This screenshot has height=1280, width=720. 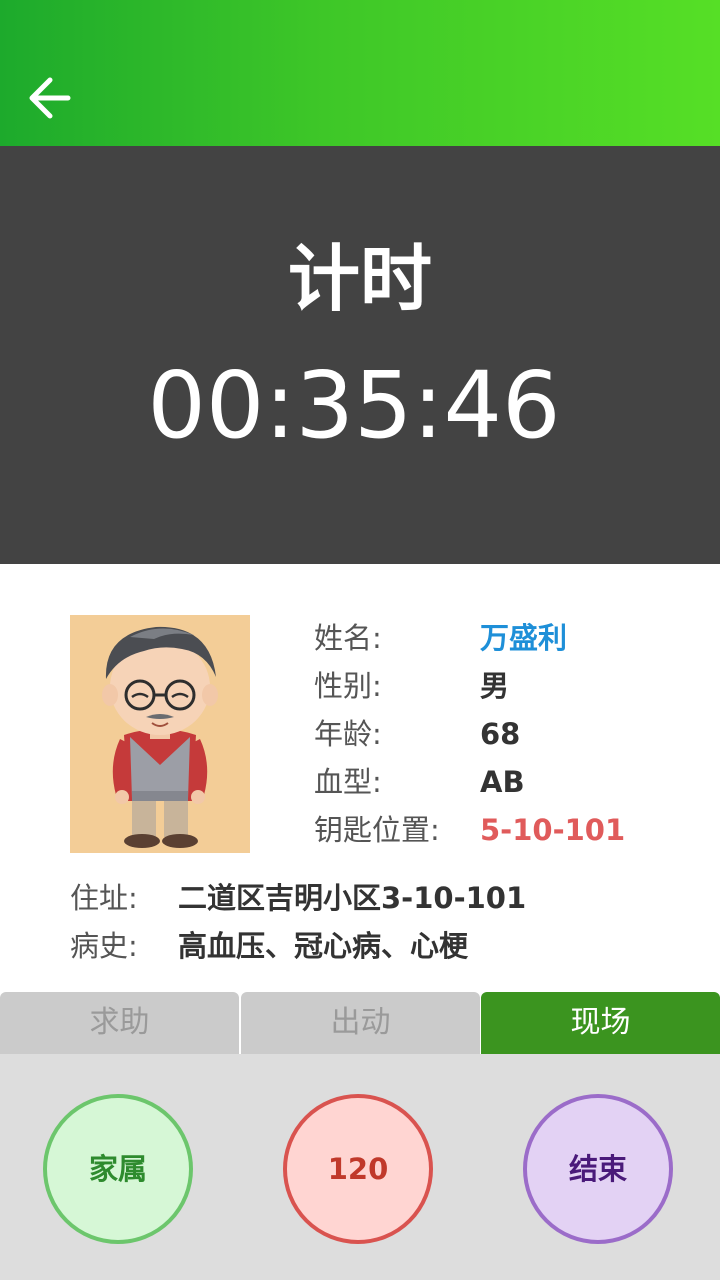 What do you see at coordinates (348, 782) in the screenshot?
I see `blood-type-label: 血型:` at bounding box center [348, 782].